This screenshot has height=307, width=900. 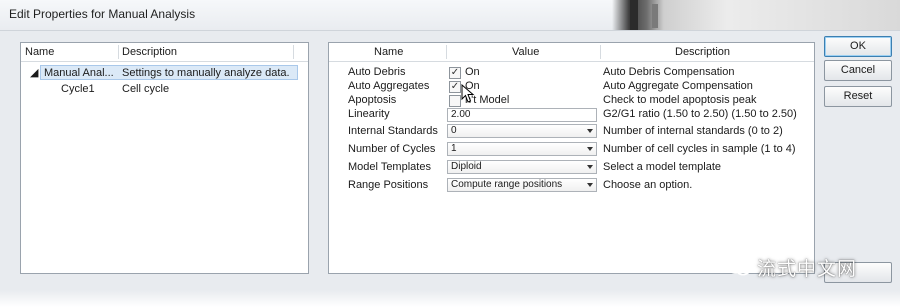 What do you see at coordinates (455, 101) in the screenshot?
I see `apoptosis-checkbox` at bounding box center [455, 101].